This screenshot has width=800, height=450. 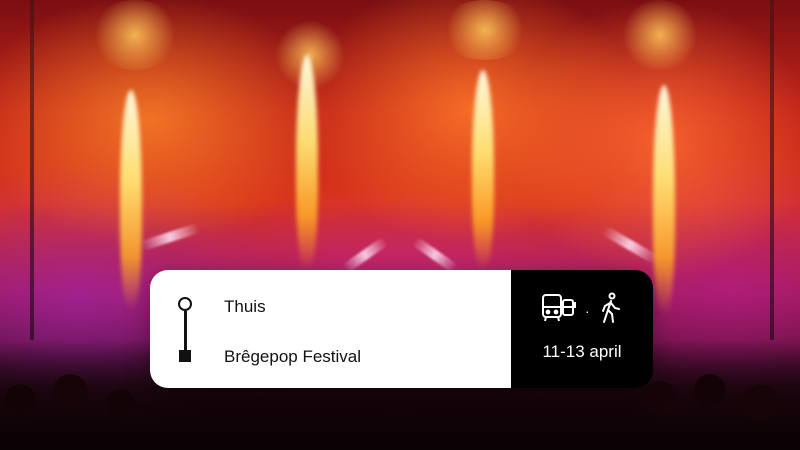 What do you see at coordinates (330, 329) in the screenshot?
I see `route-panel: Thuis Brêgepop Festival` at bounding box center [330, 329].